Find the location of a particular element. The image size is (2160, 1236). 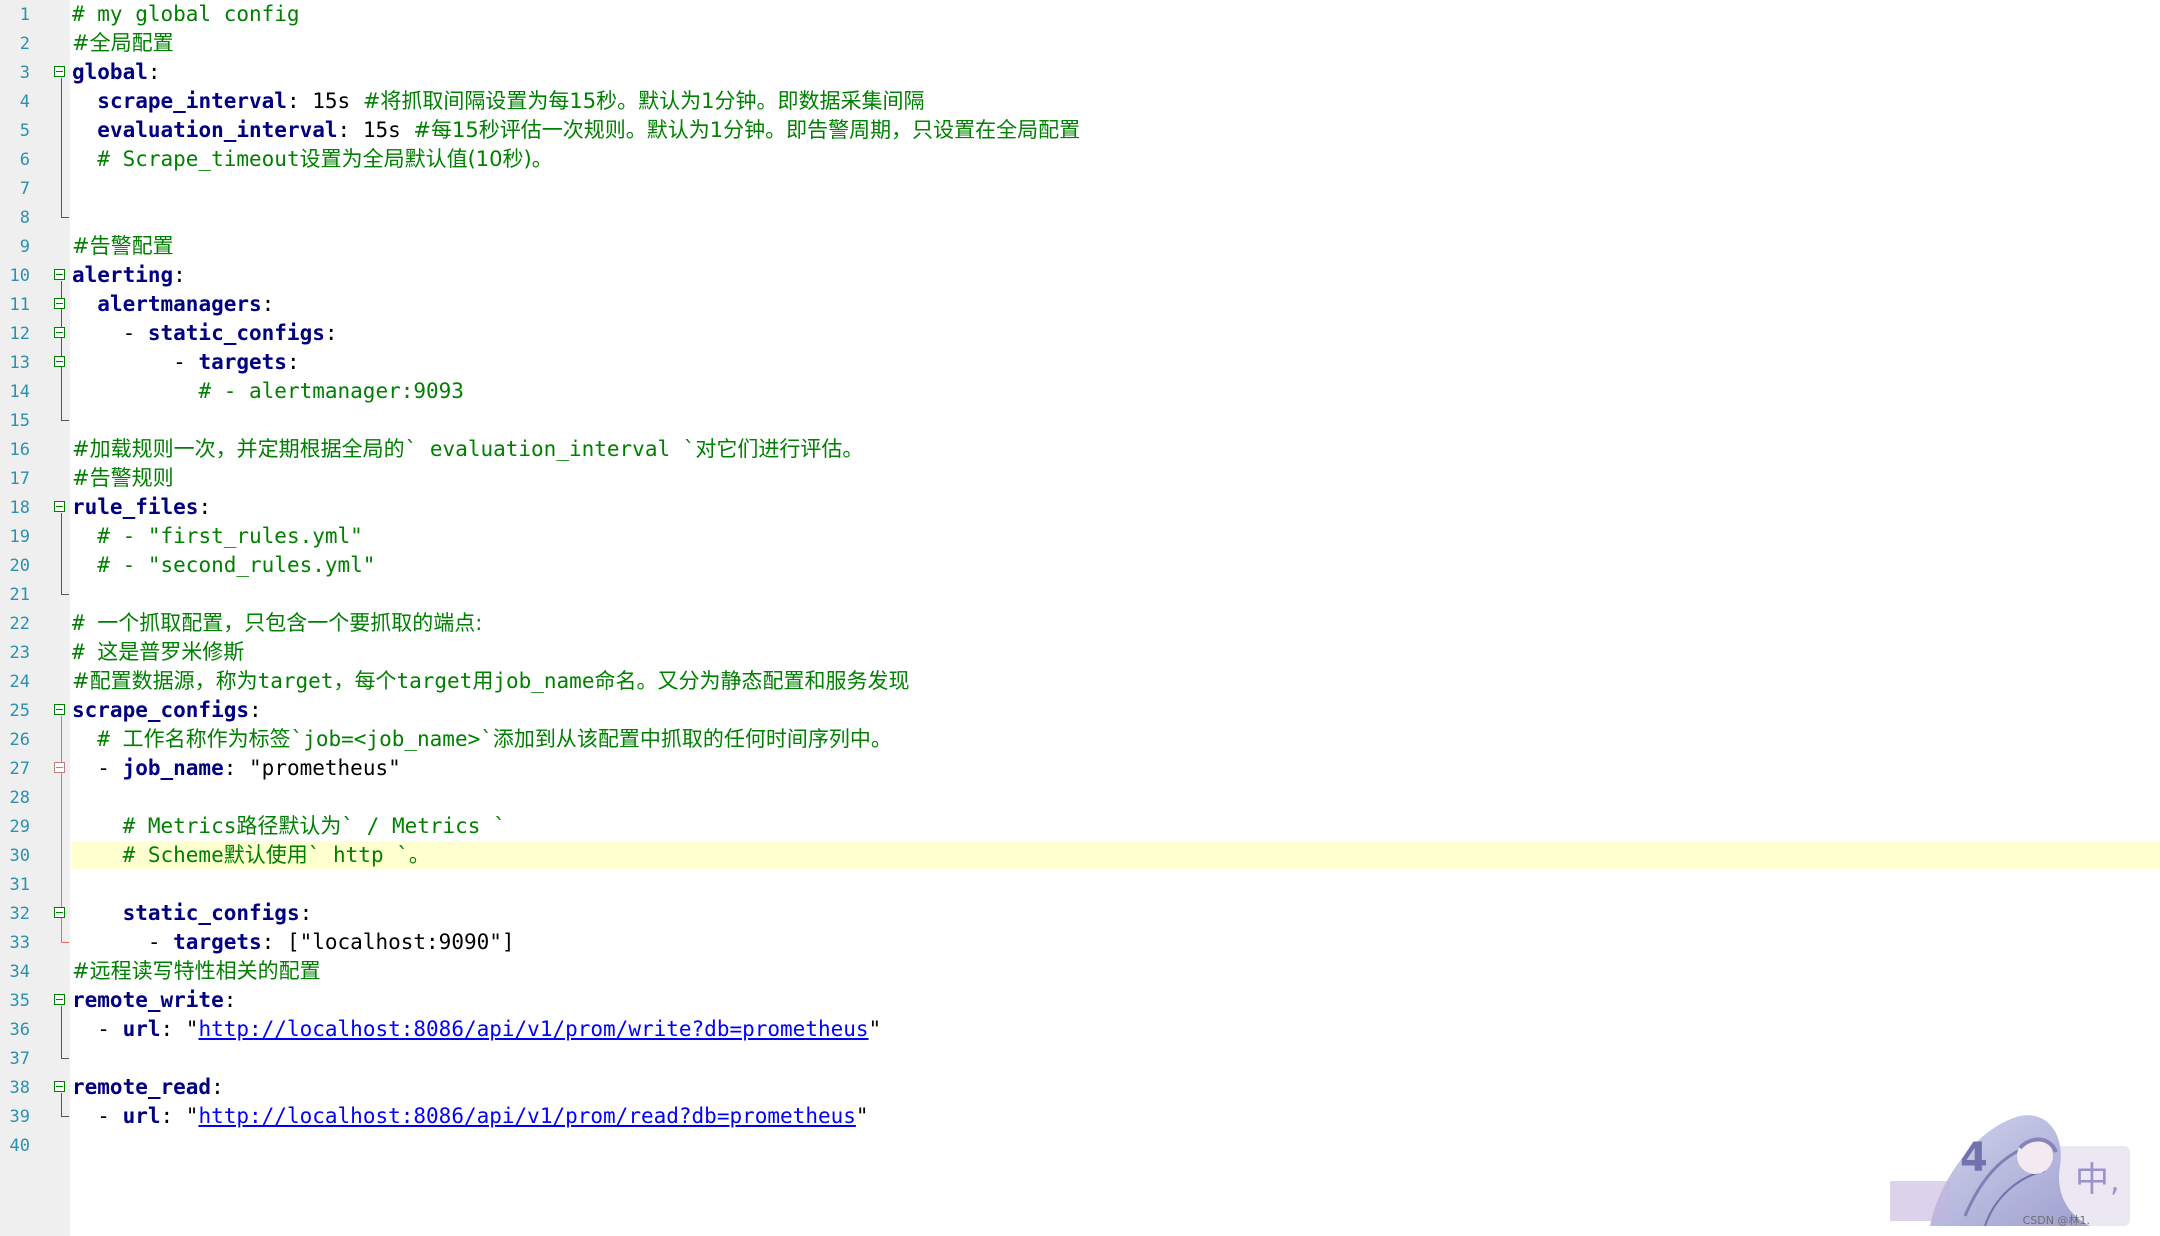

line-text: remote_write: is located at coordinates (1116, 1000).